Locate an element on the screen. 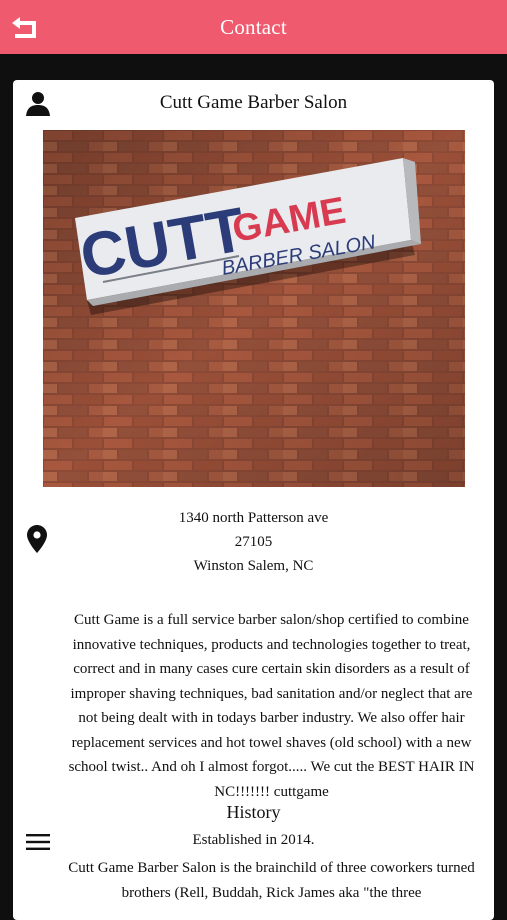  business-name-row: Cutt Game Barber Salon is located at coordinates (253, 103).